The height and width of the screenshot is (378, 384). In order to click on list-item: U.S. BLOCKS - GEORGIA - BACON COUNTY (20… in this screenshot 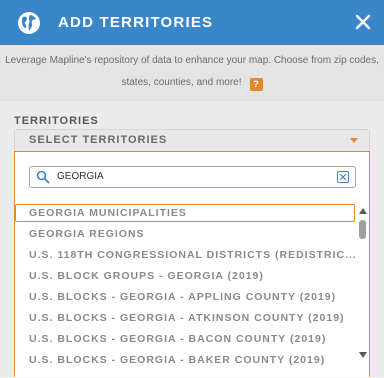, I will do `click(185, 339)`.